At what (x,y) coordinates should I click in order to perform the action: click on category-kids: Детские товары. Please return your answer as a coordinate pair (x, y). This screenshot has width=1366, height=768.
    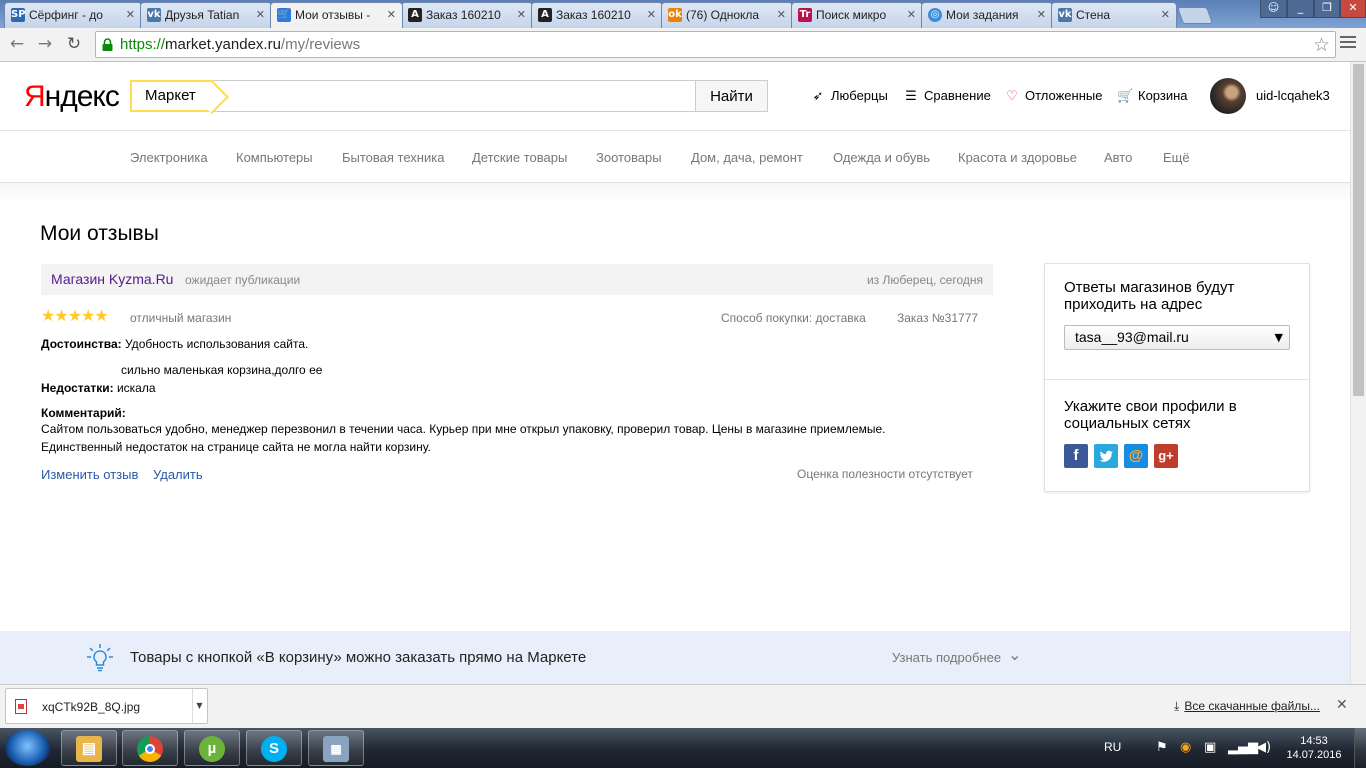
    Looking at the image, I should click on (519, 157).